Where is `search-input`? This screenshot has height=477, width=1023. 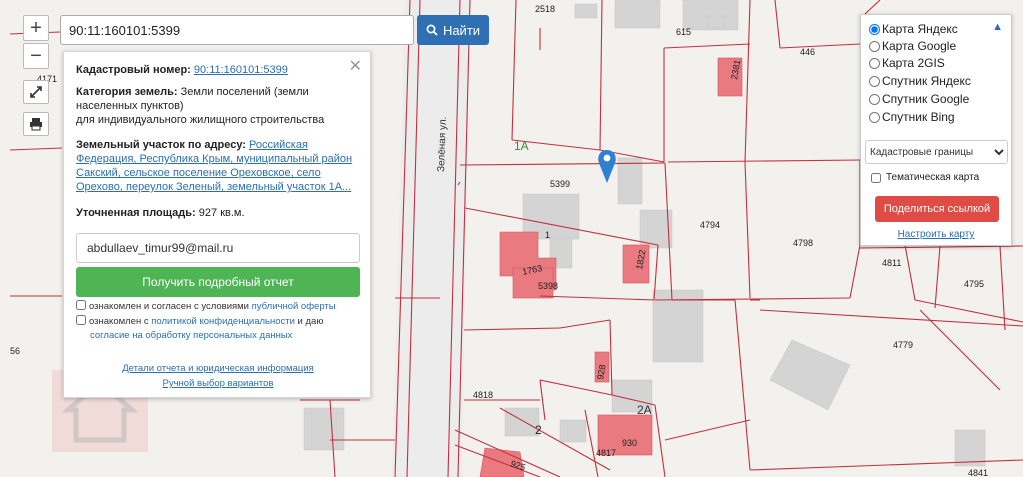 search-input is located at coordinates (237, 30).